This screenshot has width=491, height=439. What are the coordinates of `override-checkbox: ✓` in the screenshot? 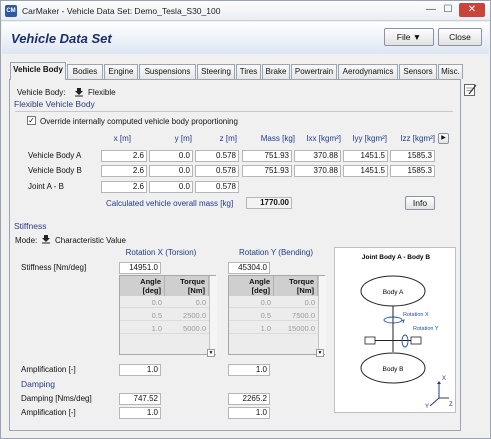 It's located at (31, 120).